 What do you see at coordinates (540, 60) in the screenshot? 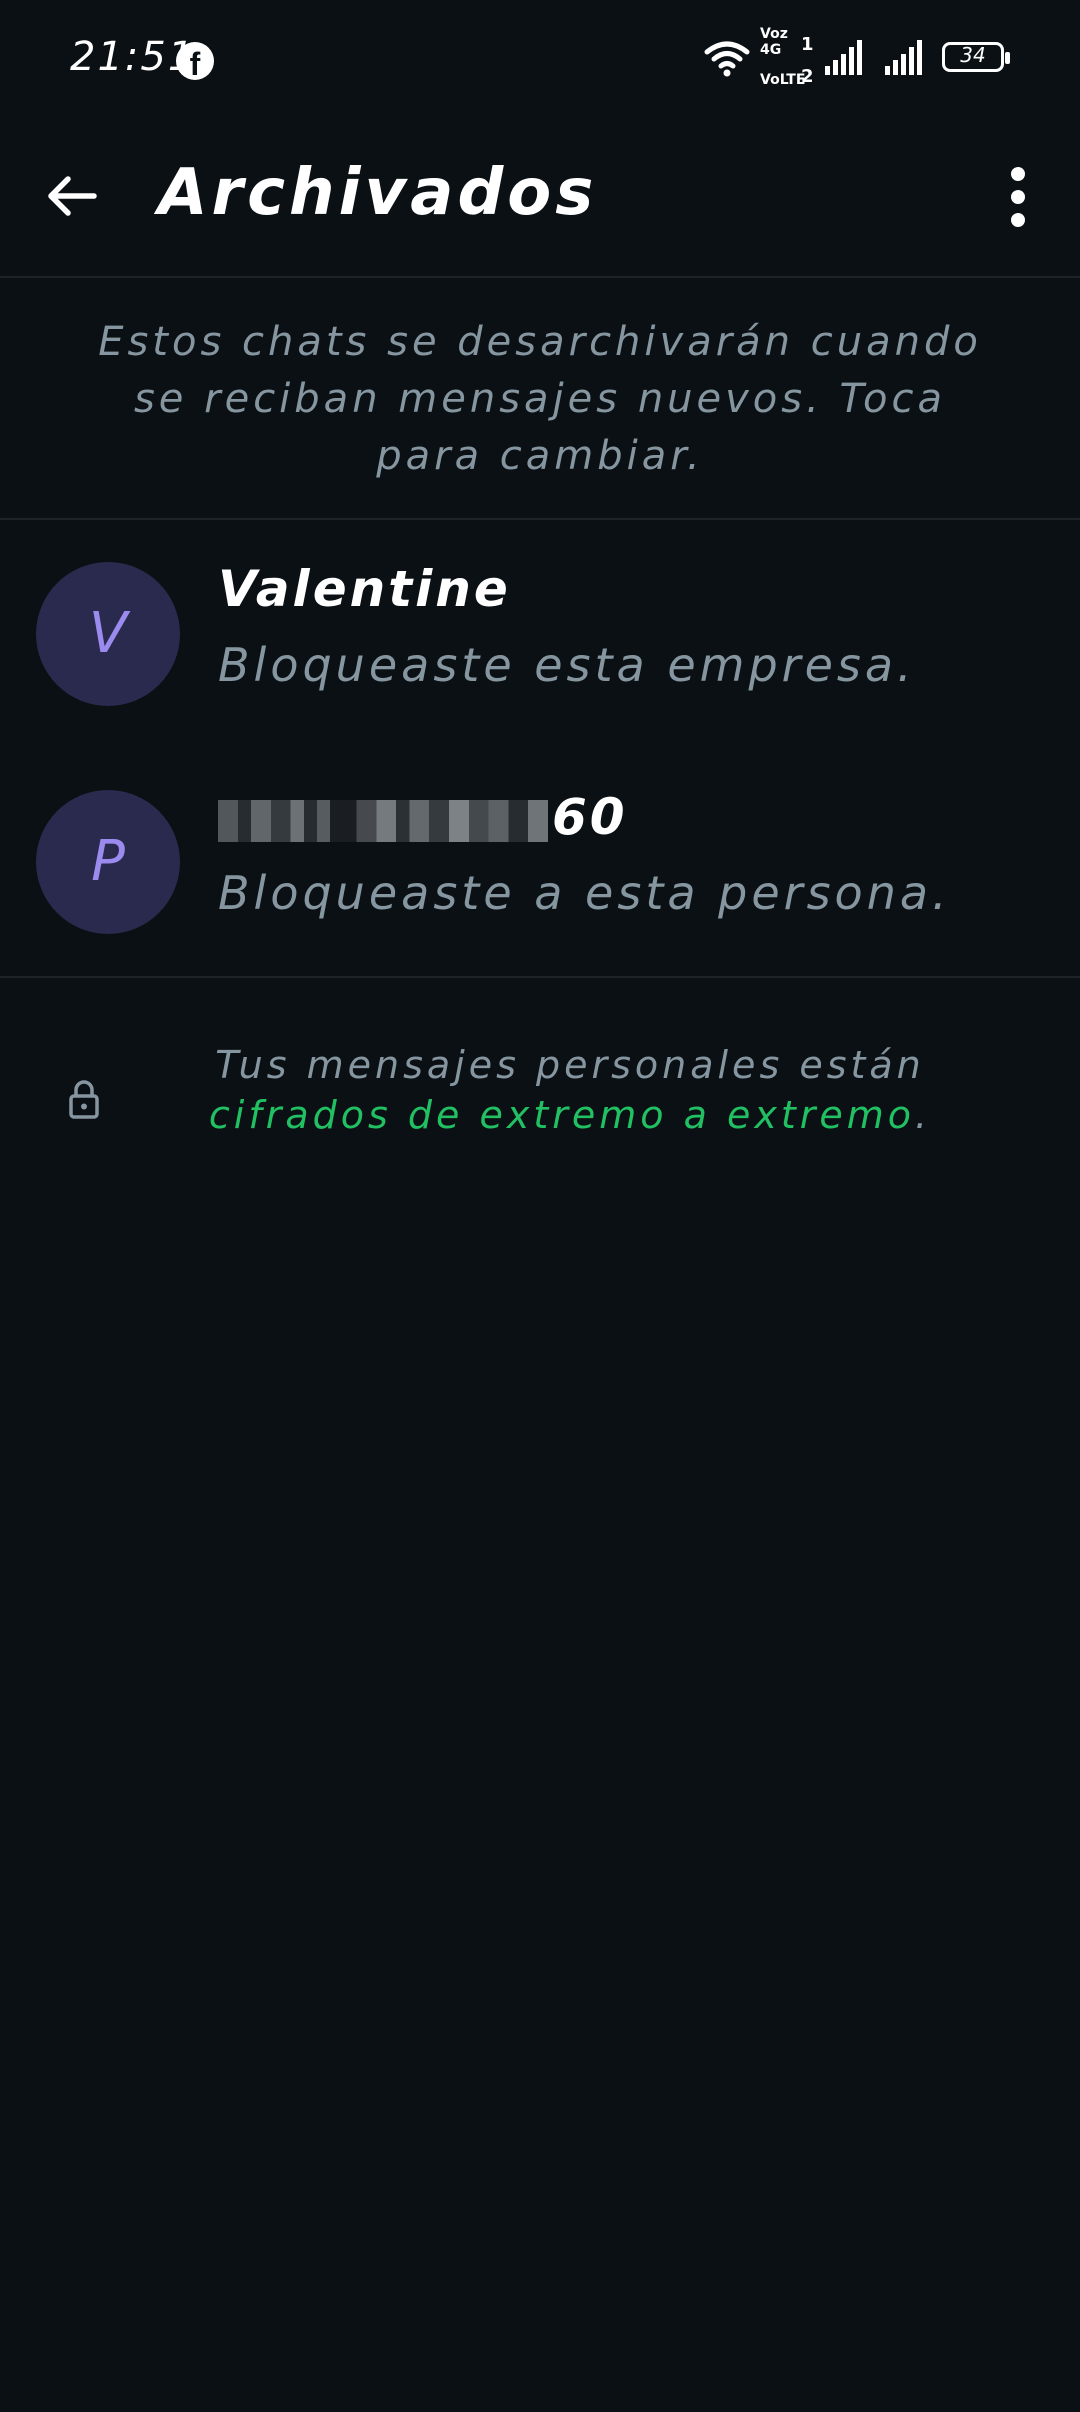
I see `status-bar: 21:51 f Voz 4G VoLTE 1 2 34` at bounding box center [540, 60].